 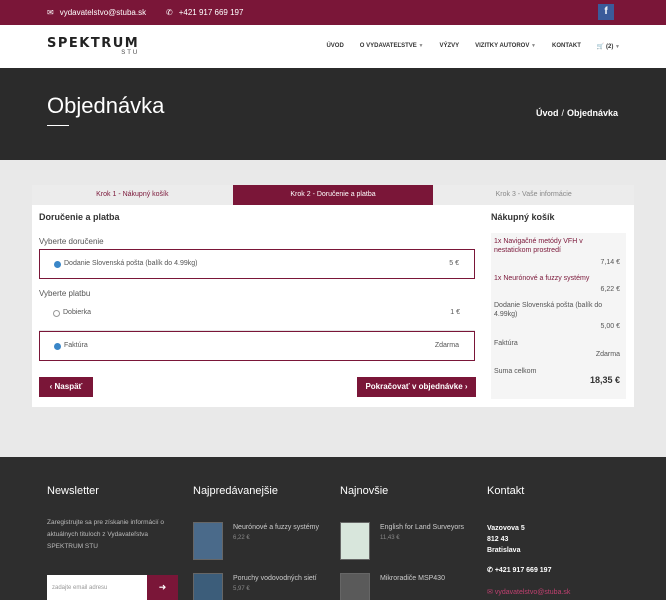 What do you see at coordinates (162, 587) in the screenshot?
I see `arrow-right-icon: ➜` at bounding box center [162, 587].